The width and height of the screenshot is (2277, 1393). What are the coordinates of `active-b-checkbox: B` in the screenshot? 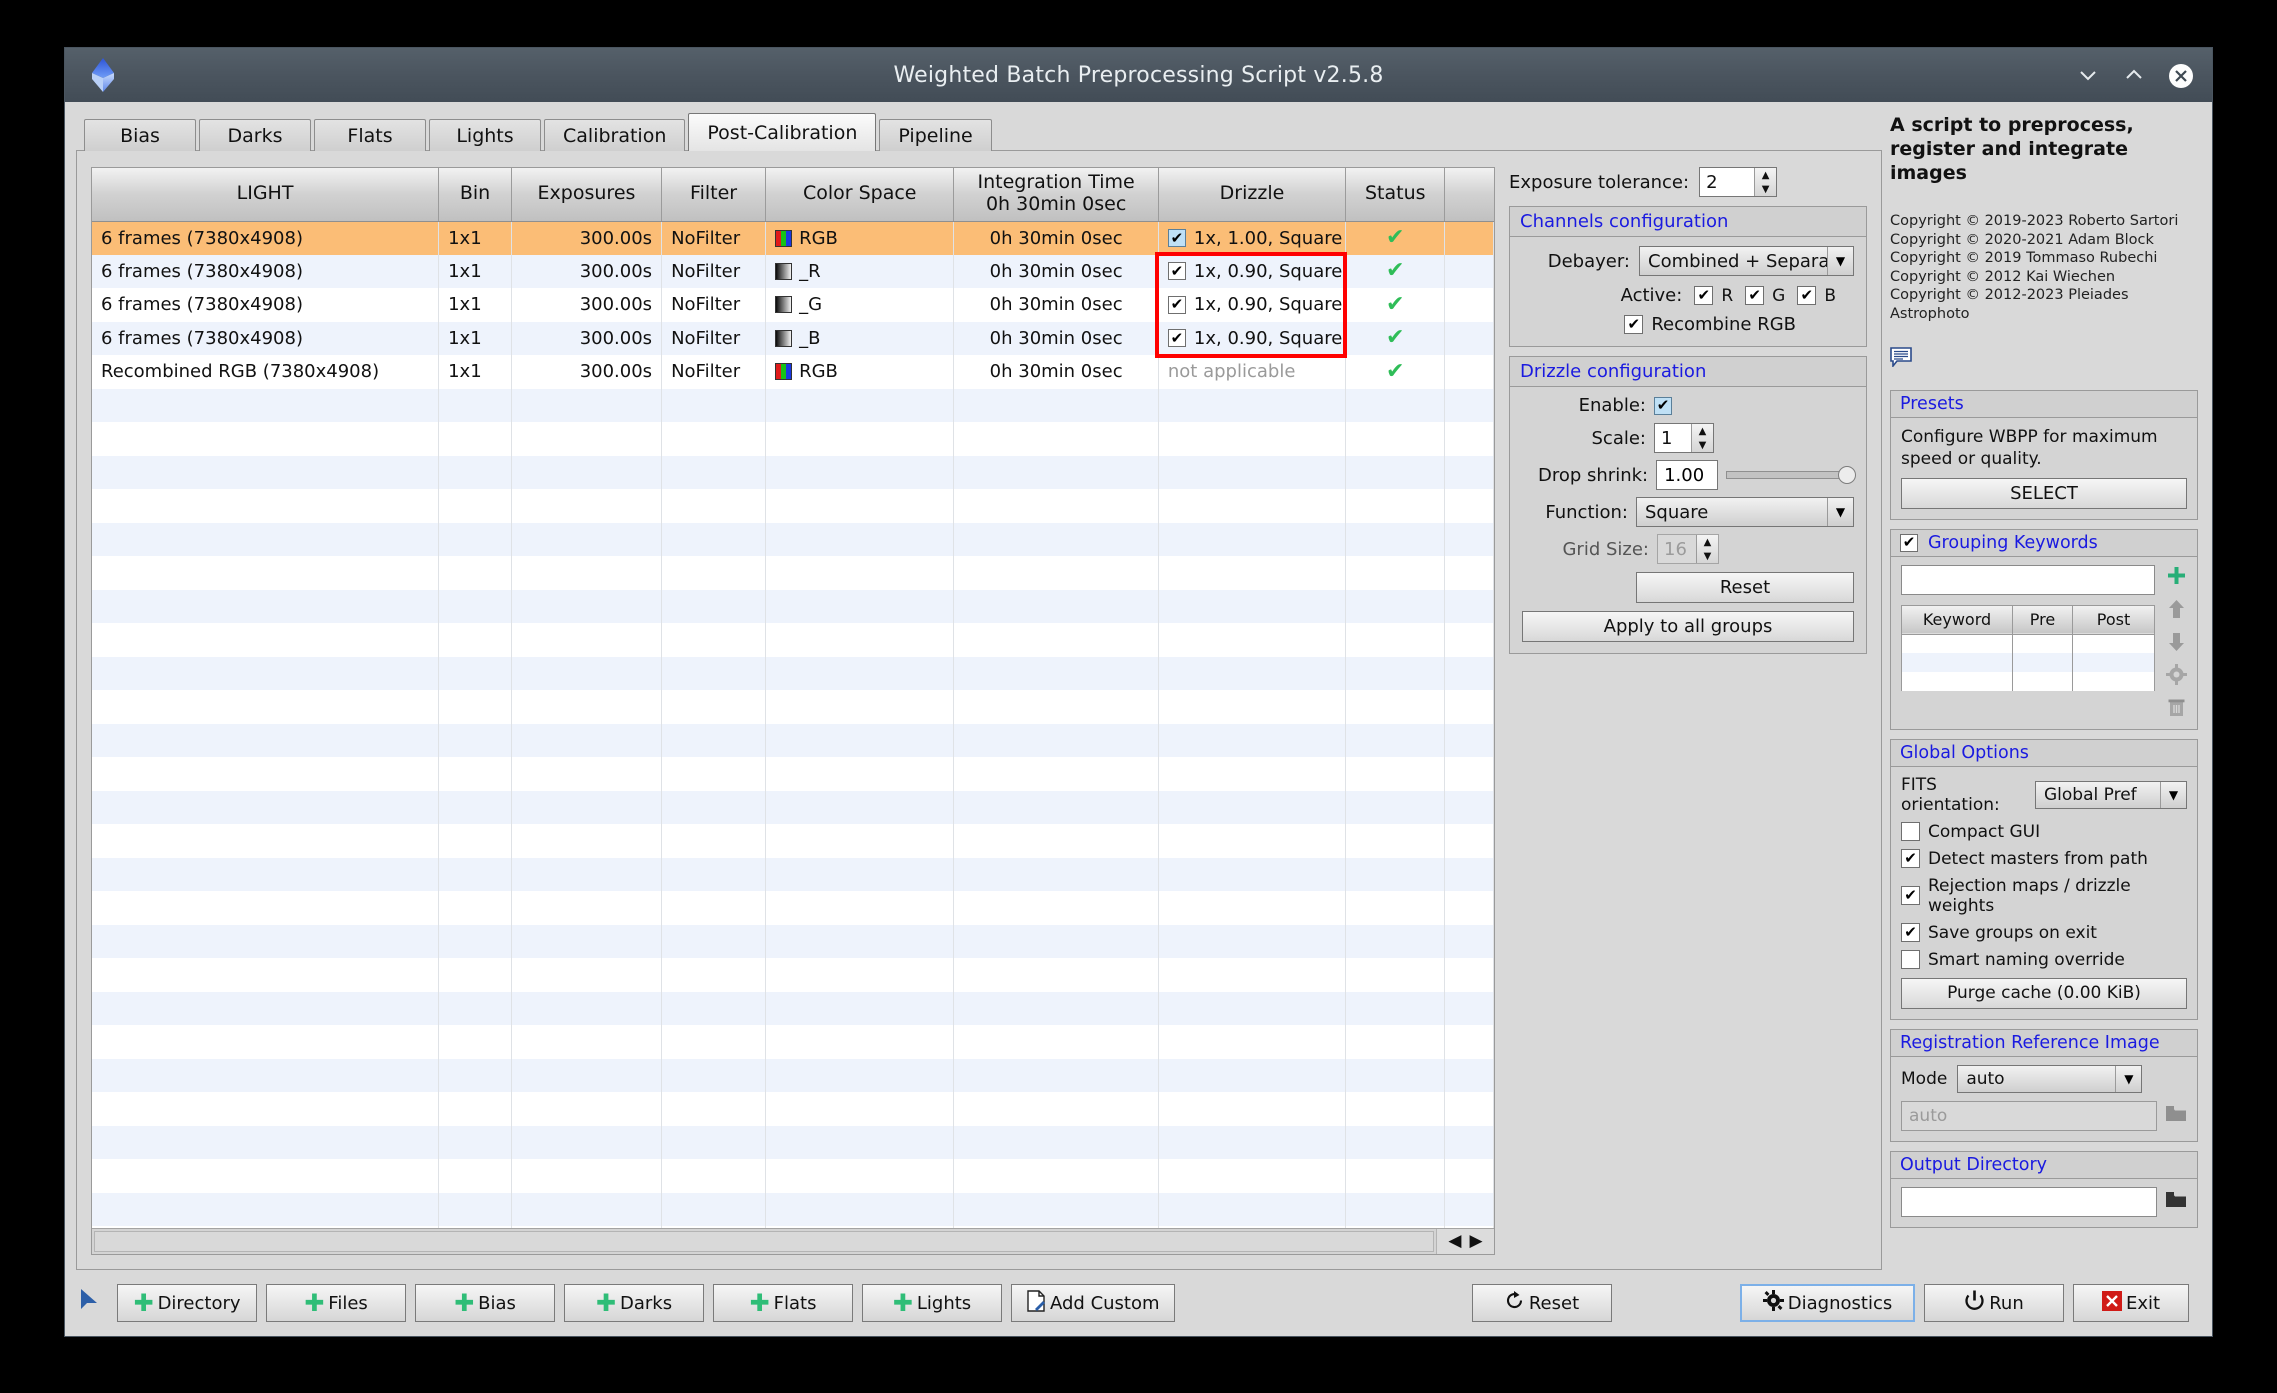 It's located at (1816, 296).